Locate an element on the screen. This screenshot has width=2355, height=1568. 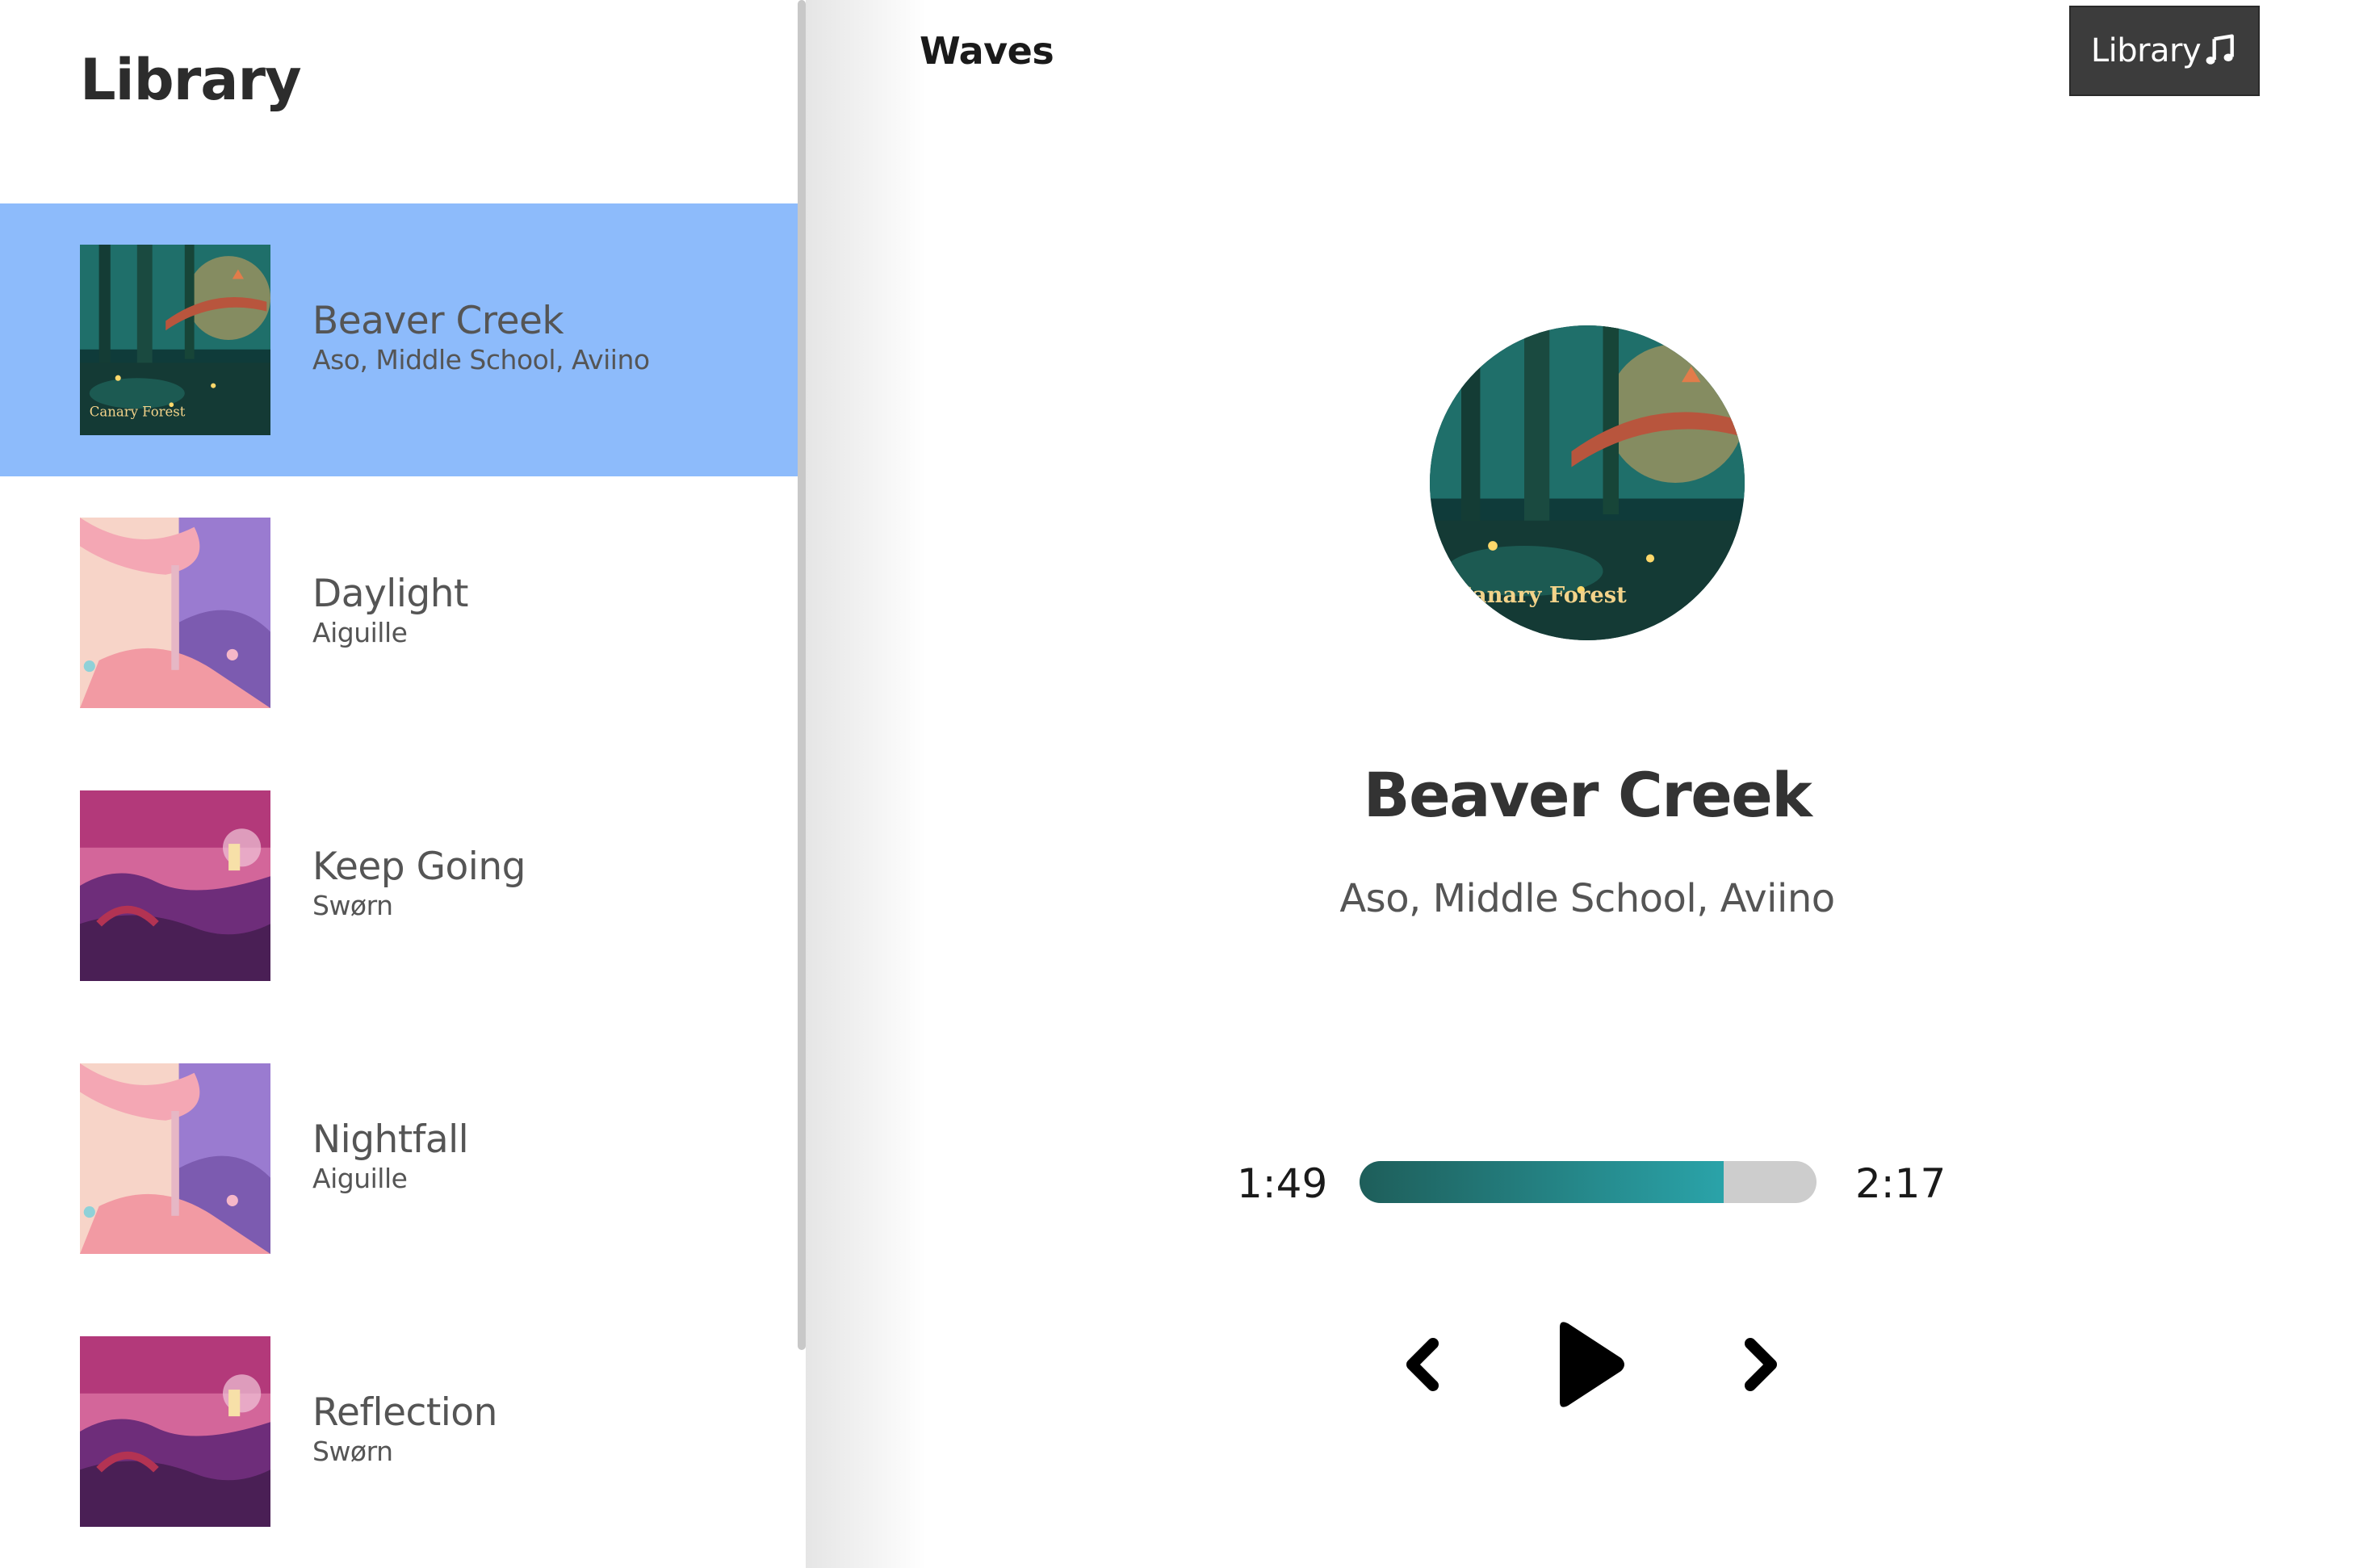
progress-fill is located at coordinates (1542, 1182).